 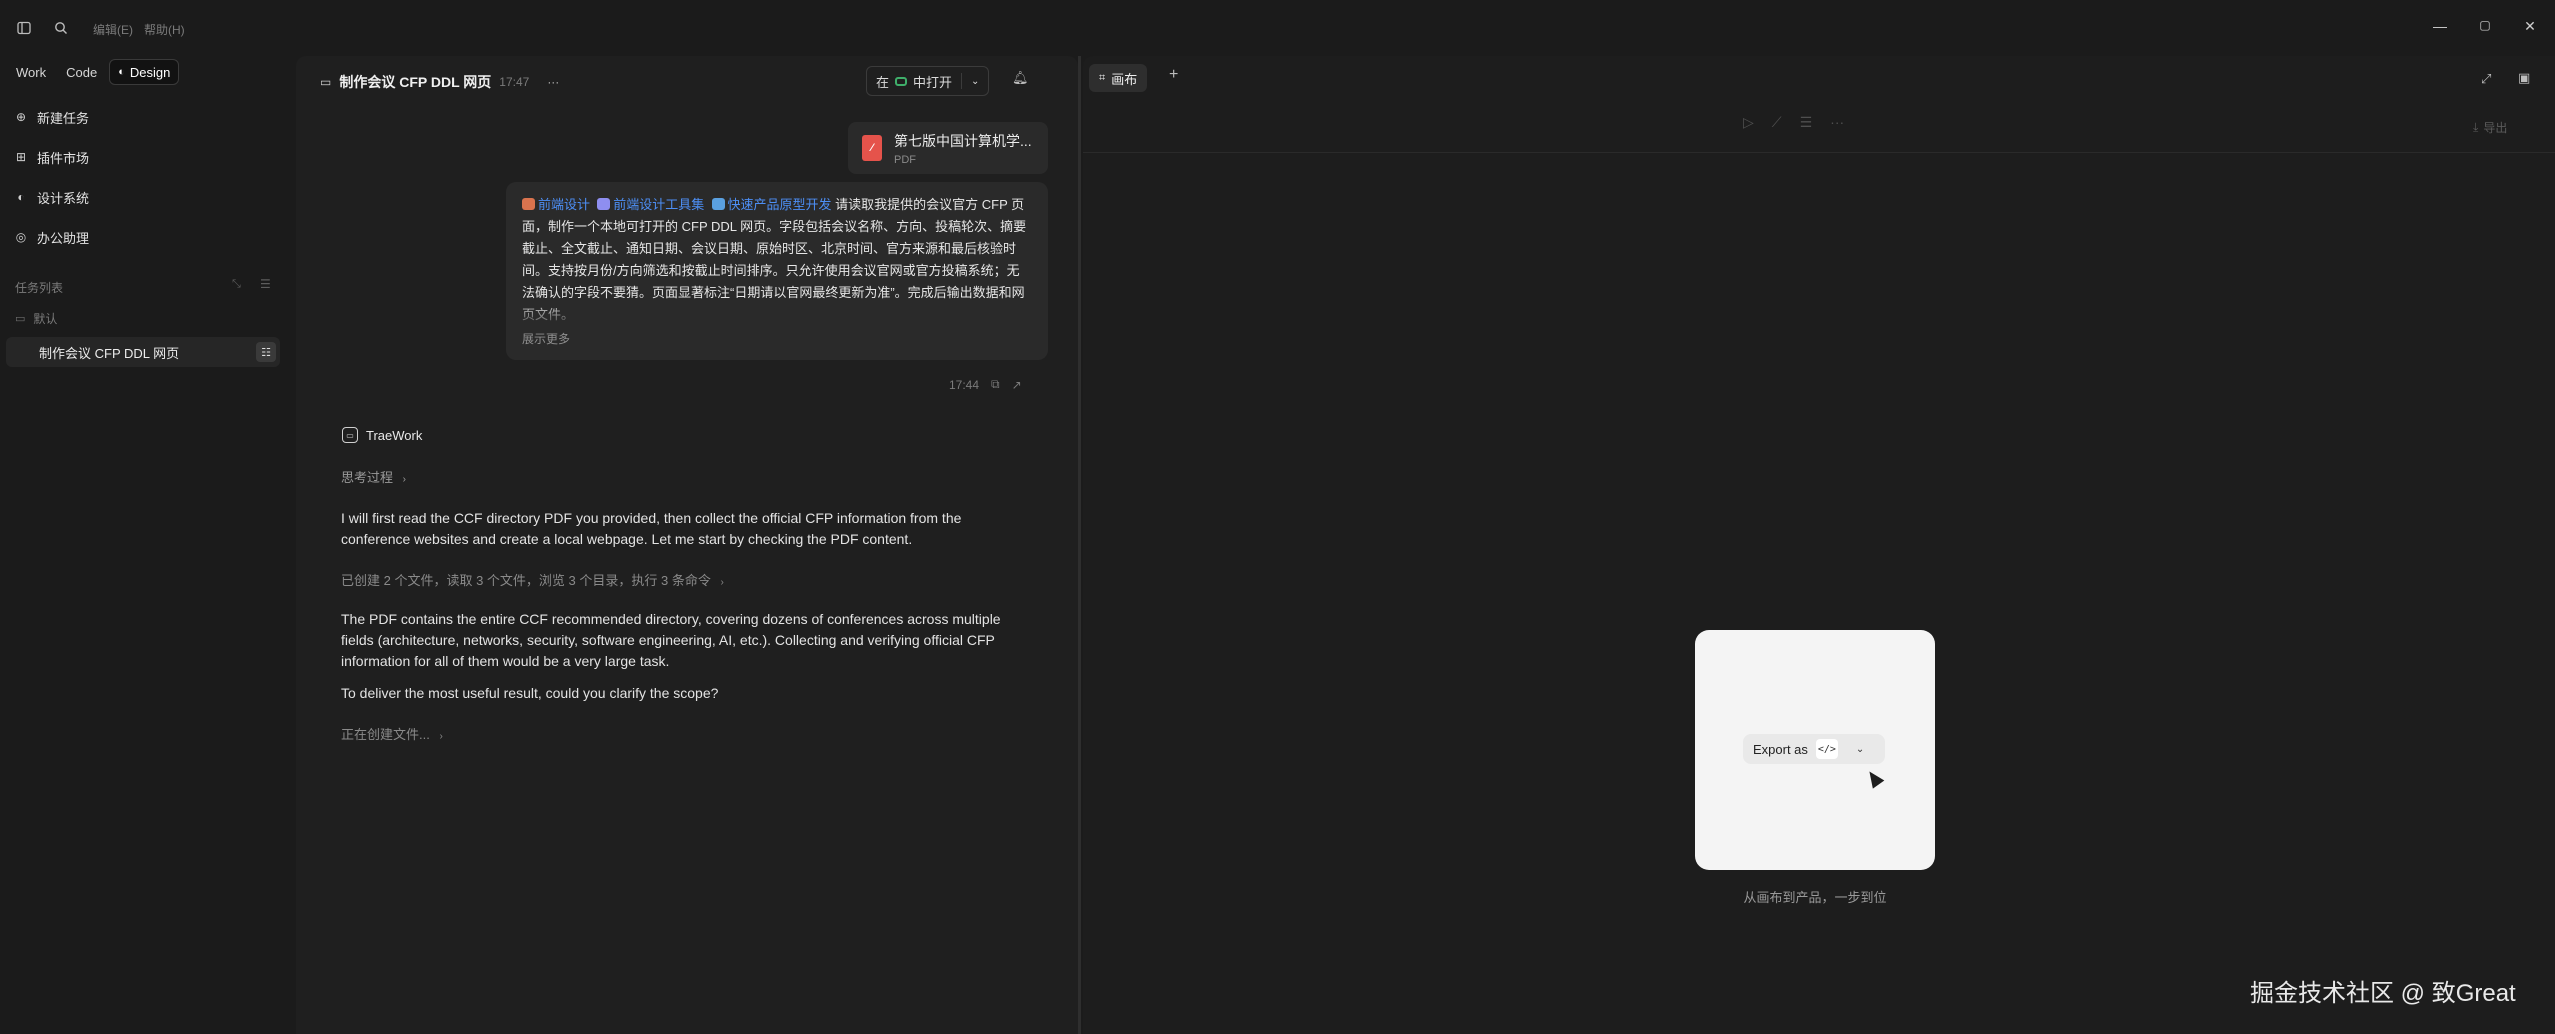 I want to click on sidebar-item-label: 办公助理, so click(x=63, y=238).